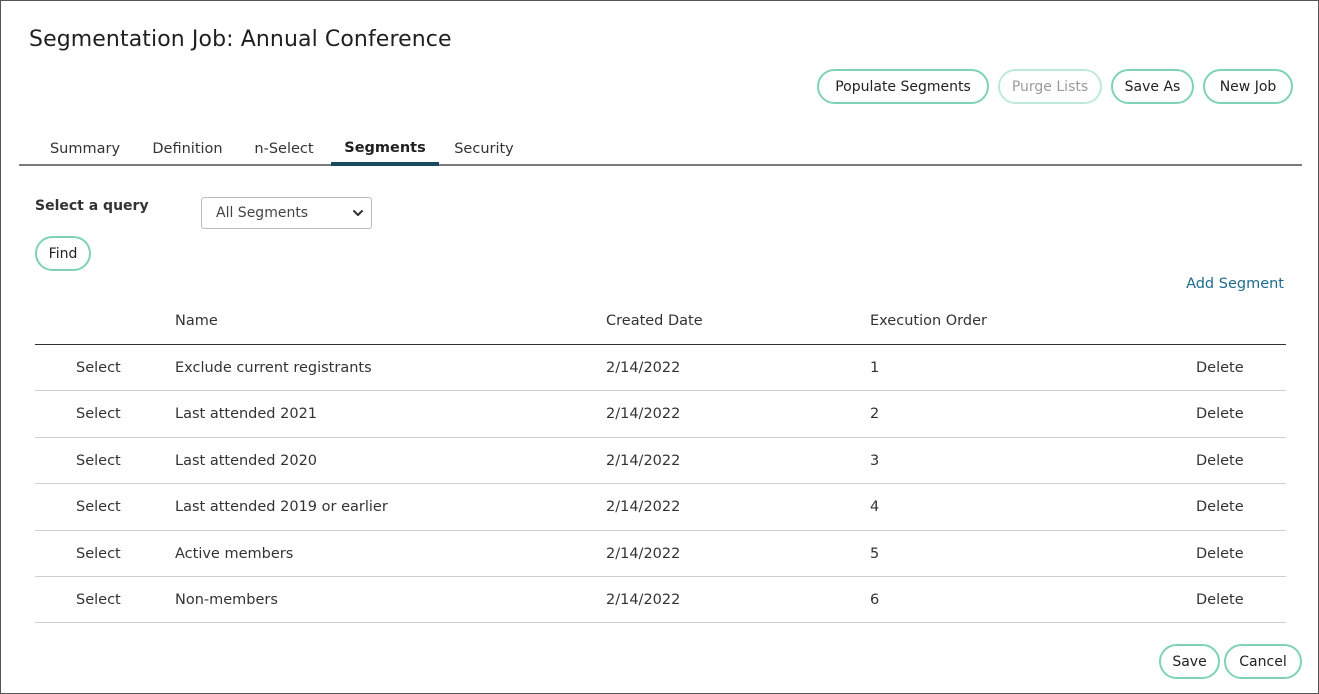 The height and width of the screenshot is (694, 1319). I want to click on purge-lists-button: Purge Lists, so click(1050, 86).